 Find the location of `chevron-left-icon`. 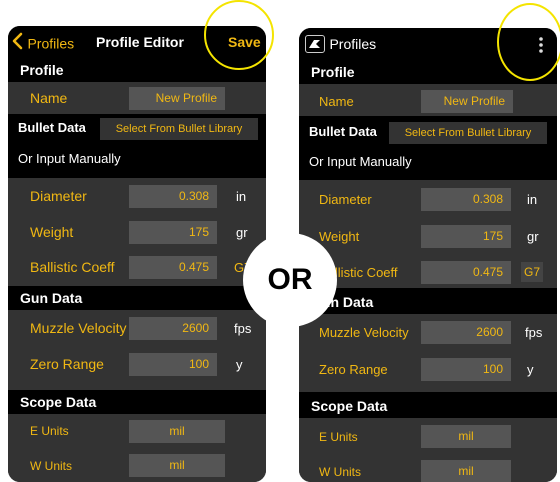

chevron-left-icon is located at coordinates (17, 43).